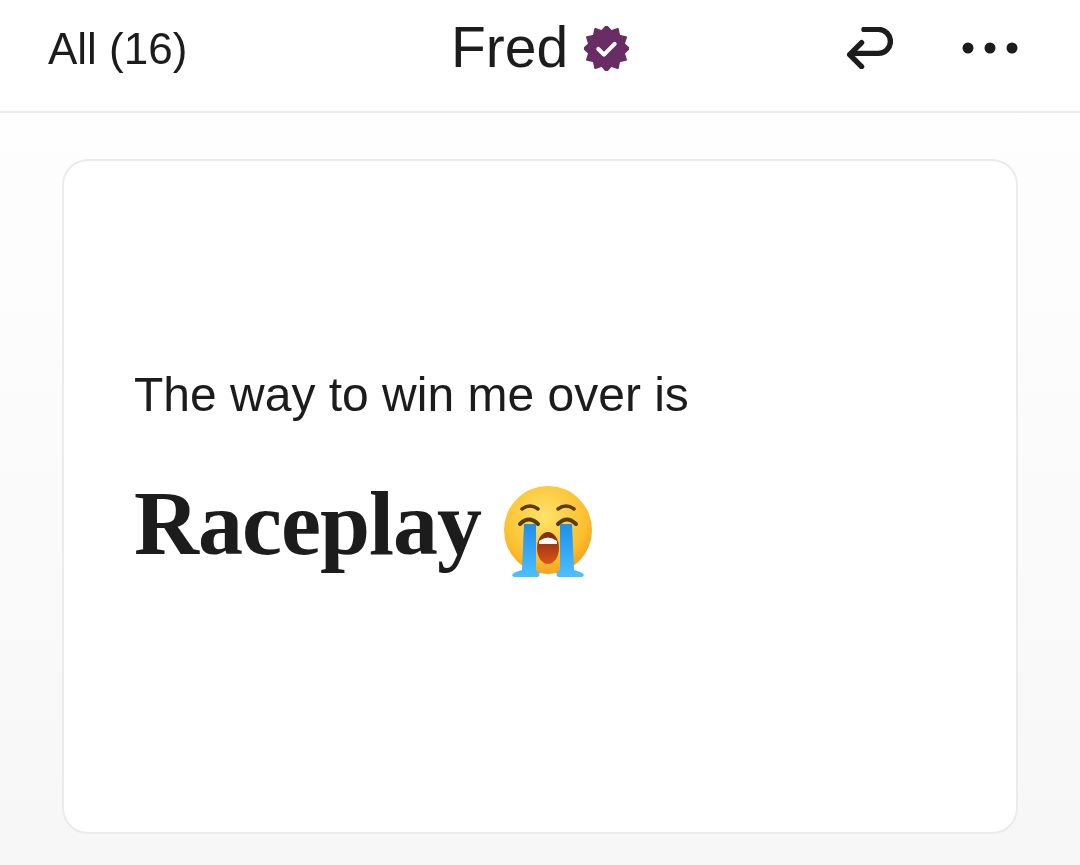 This screenshot has width=1080, height=865. What do you see at coordinates (412, 395) in the screenshot?
I see `prompt-question: The way to win me over is` at bounding box center [412, 395].